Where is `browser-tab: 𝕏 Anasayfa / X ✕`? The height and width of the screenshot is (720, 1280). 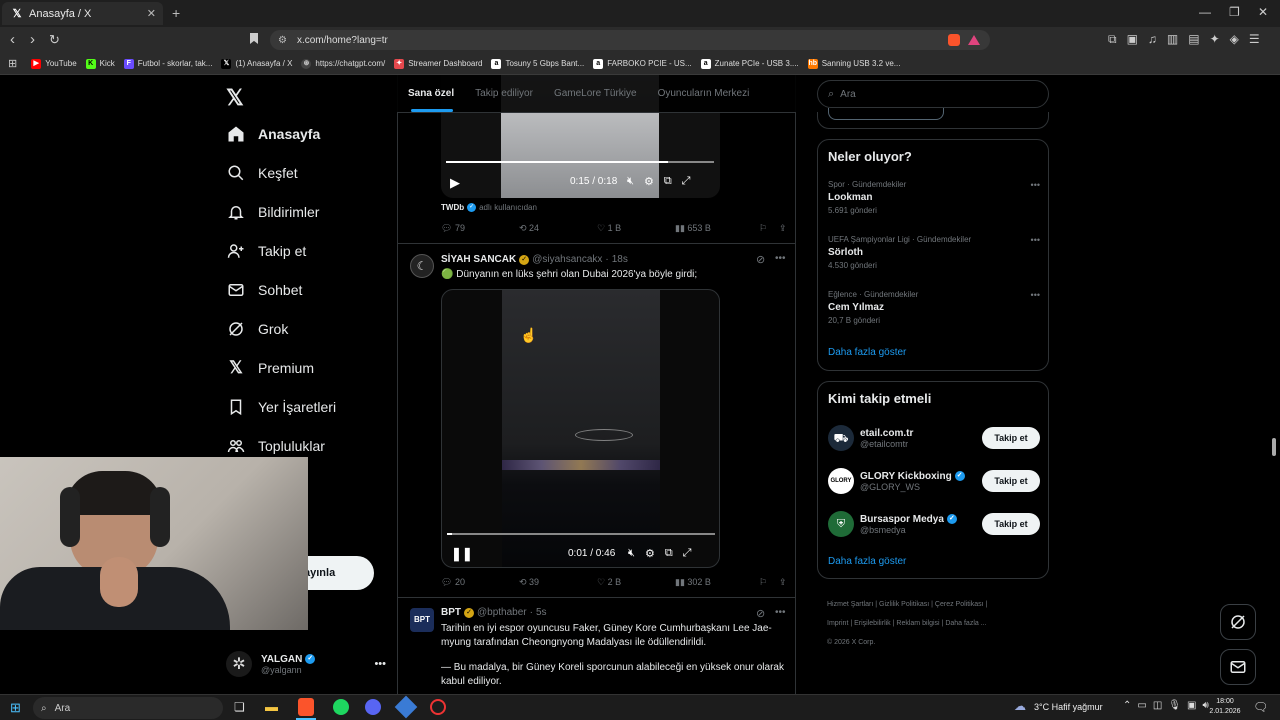
browser-tab: 𝕏 Anasayfa / X ✕ is located at coordinates (82, 13).